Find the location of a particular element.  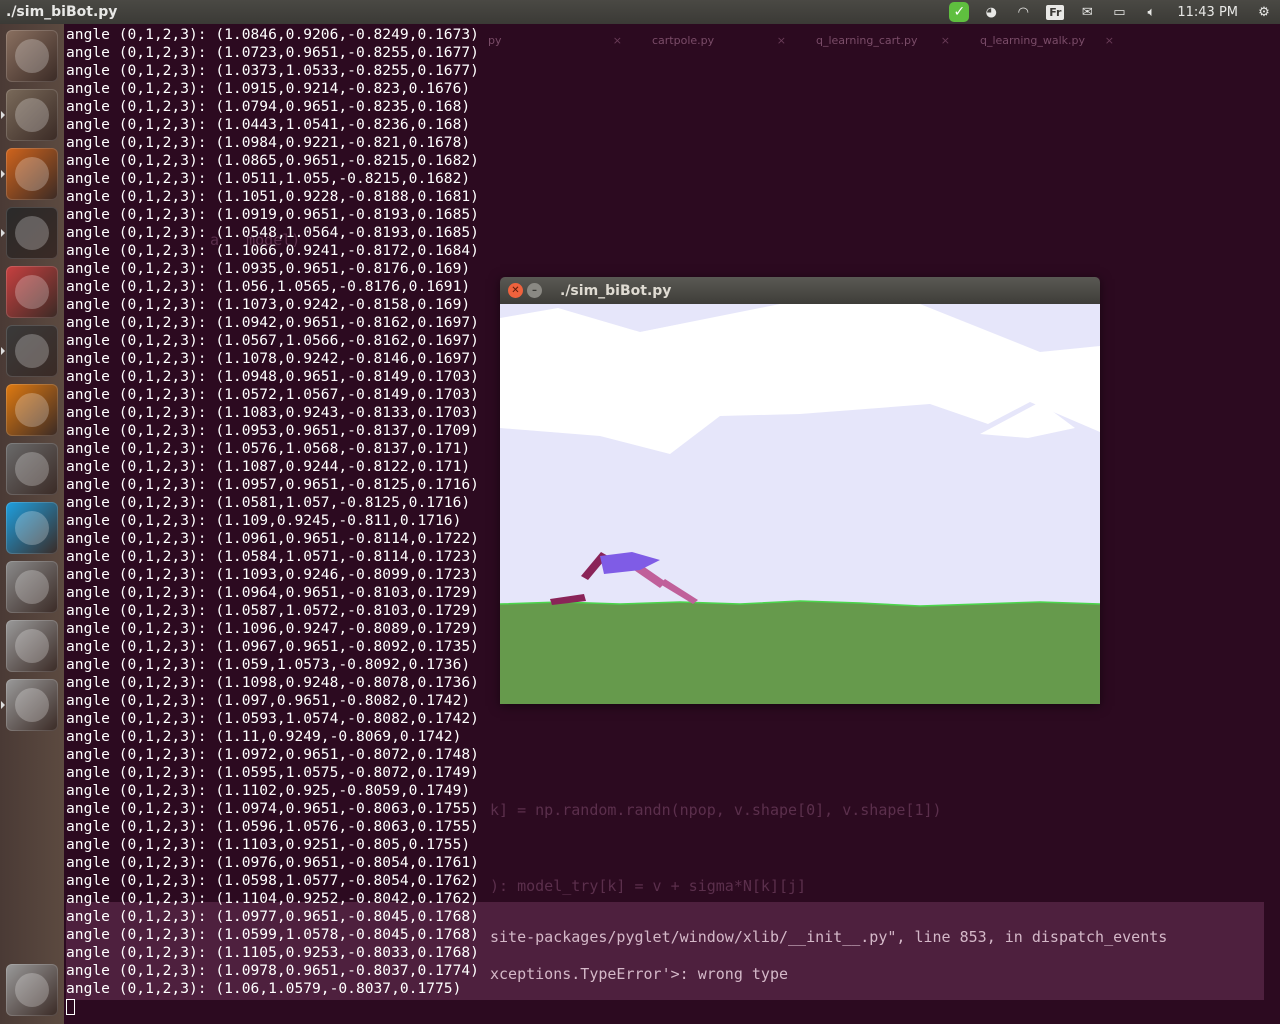

vlc-icon-glyph is located at coordinates (32, 410).